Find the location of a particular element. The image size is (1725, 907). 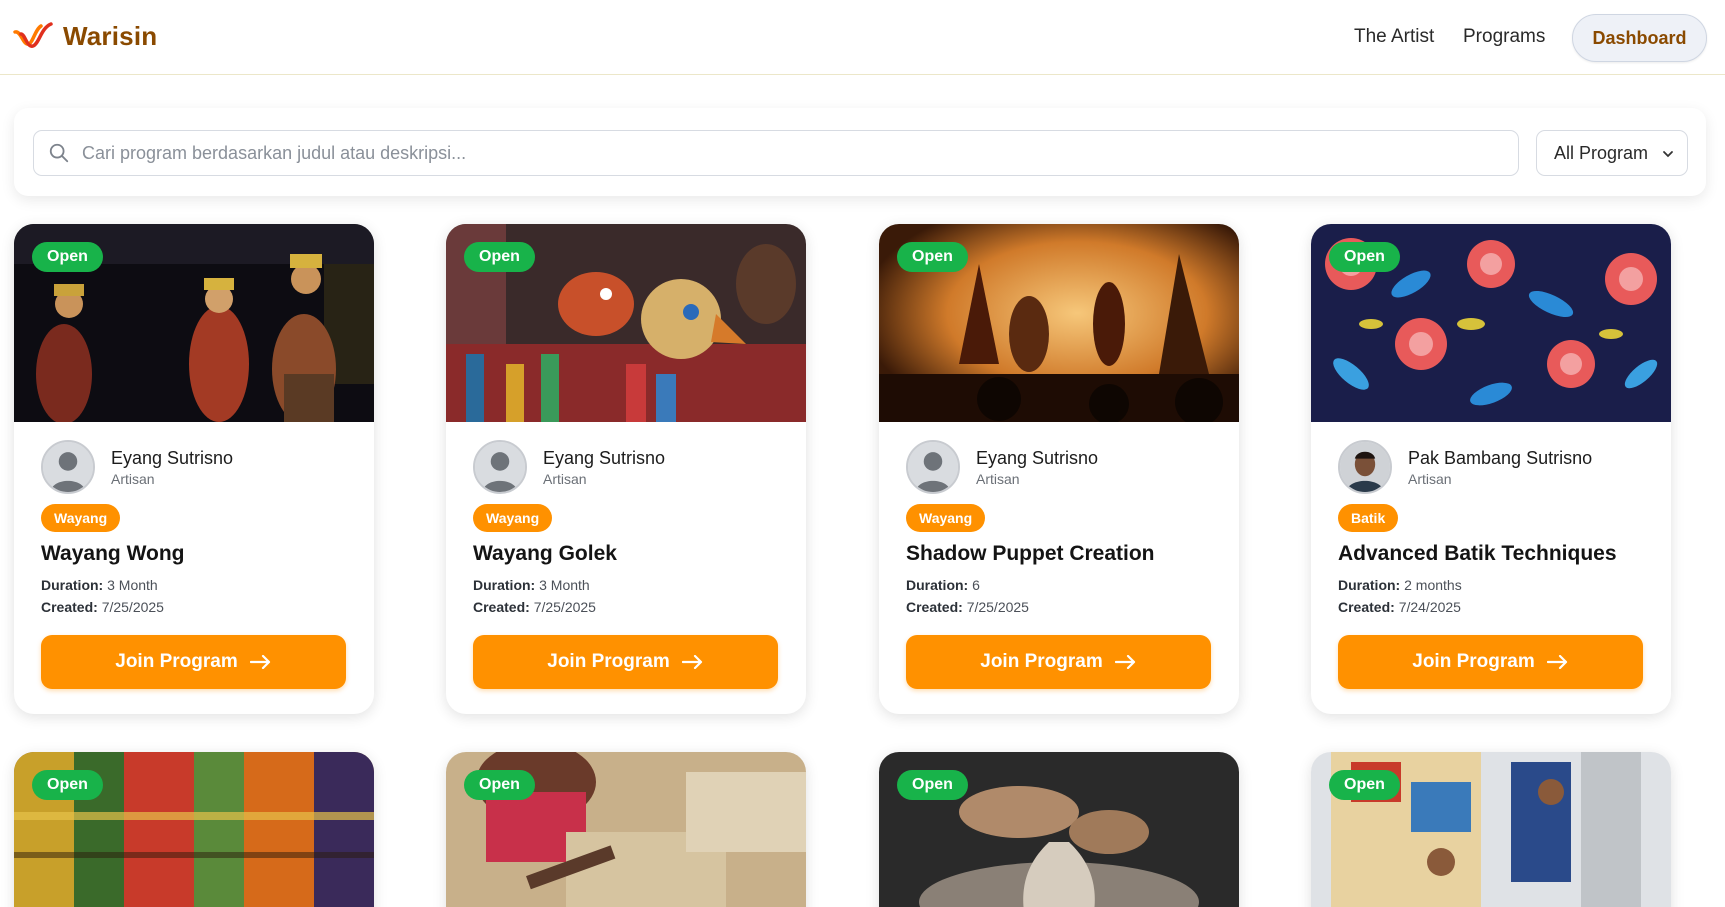

search-input is located at coordinates (782, 153).